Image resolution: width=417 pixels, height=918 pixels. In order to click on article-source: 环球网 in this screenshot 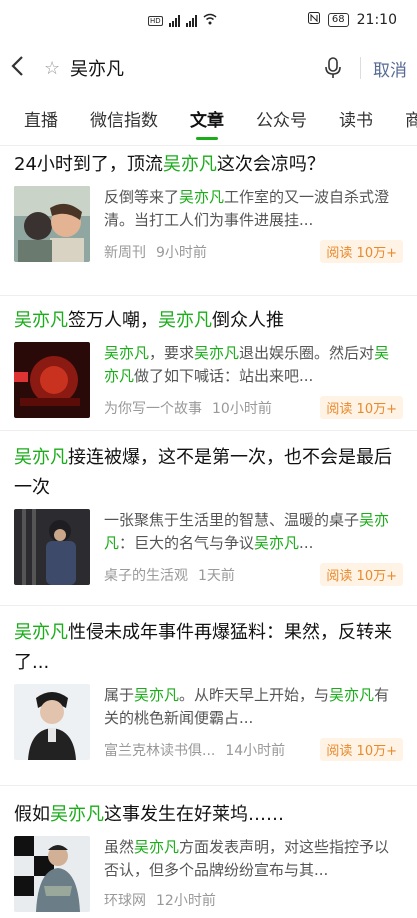, I will do `click(125, 900)`.